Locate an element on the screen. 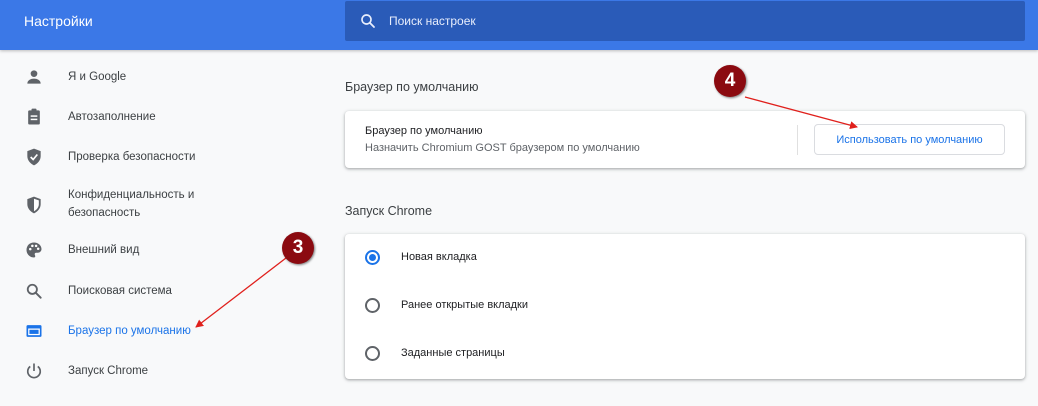 This screenshot has width=1038, height=406. sidebar-item-label-line1: Конфиденциальность и is located at coordinates (131, 195).